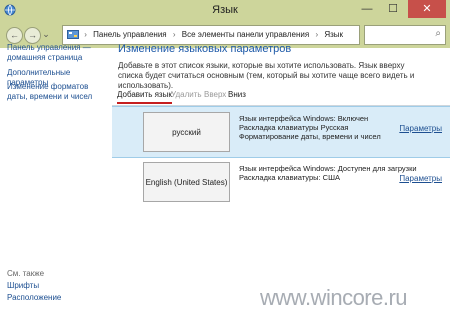  I want to click on close-button: ✕, so click(427, 9).